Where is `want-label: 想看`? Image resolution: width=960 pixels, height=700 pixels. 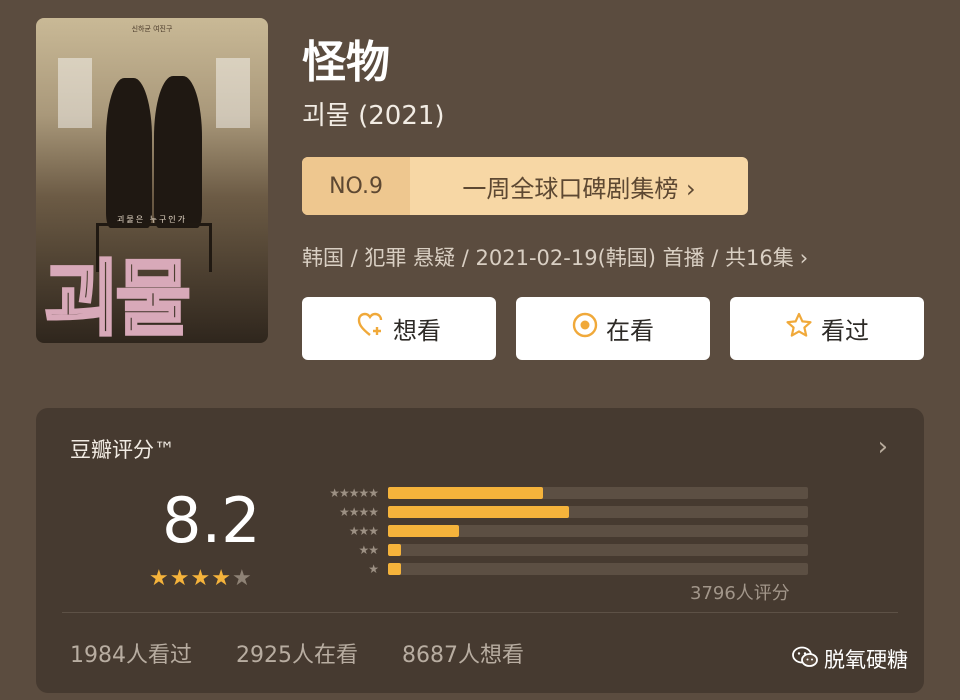
want-label: 想看 is located at coordinates (417, 331).